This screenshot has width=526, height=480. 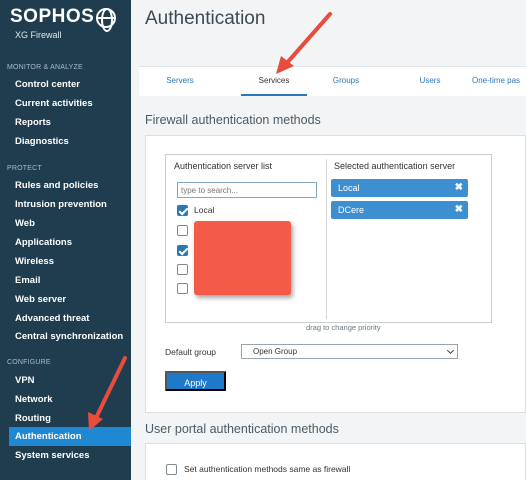 What do you see at coordinates (204, 210) in the screenshot?
I see `server-label: Local` at bounding box center [204, 210].